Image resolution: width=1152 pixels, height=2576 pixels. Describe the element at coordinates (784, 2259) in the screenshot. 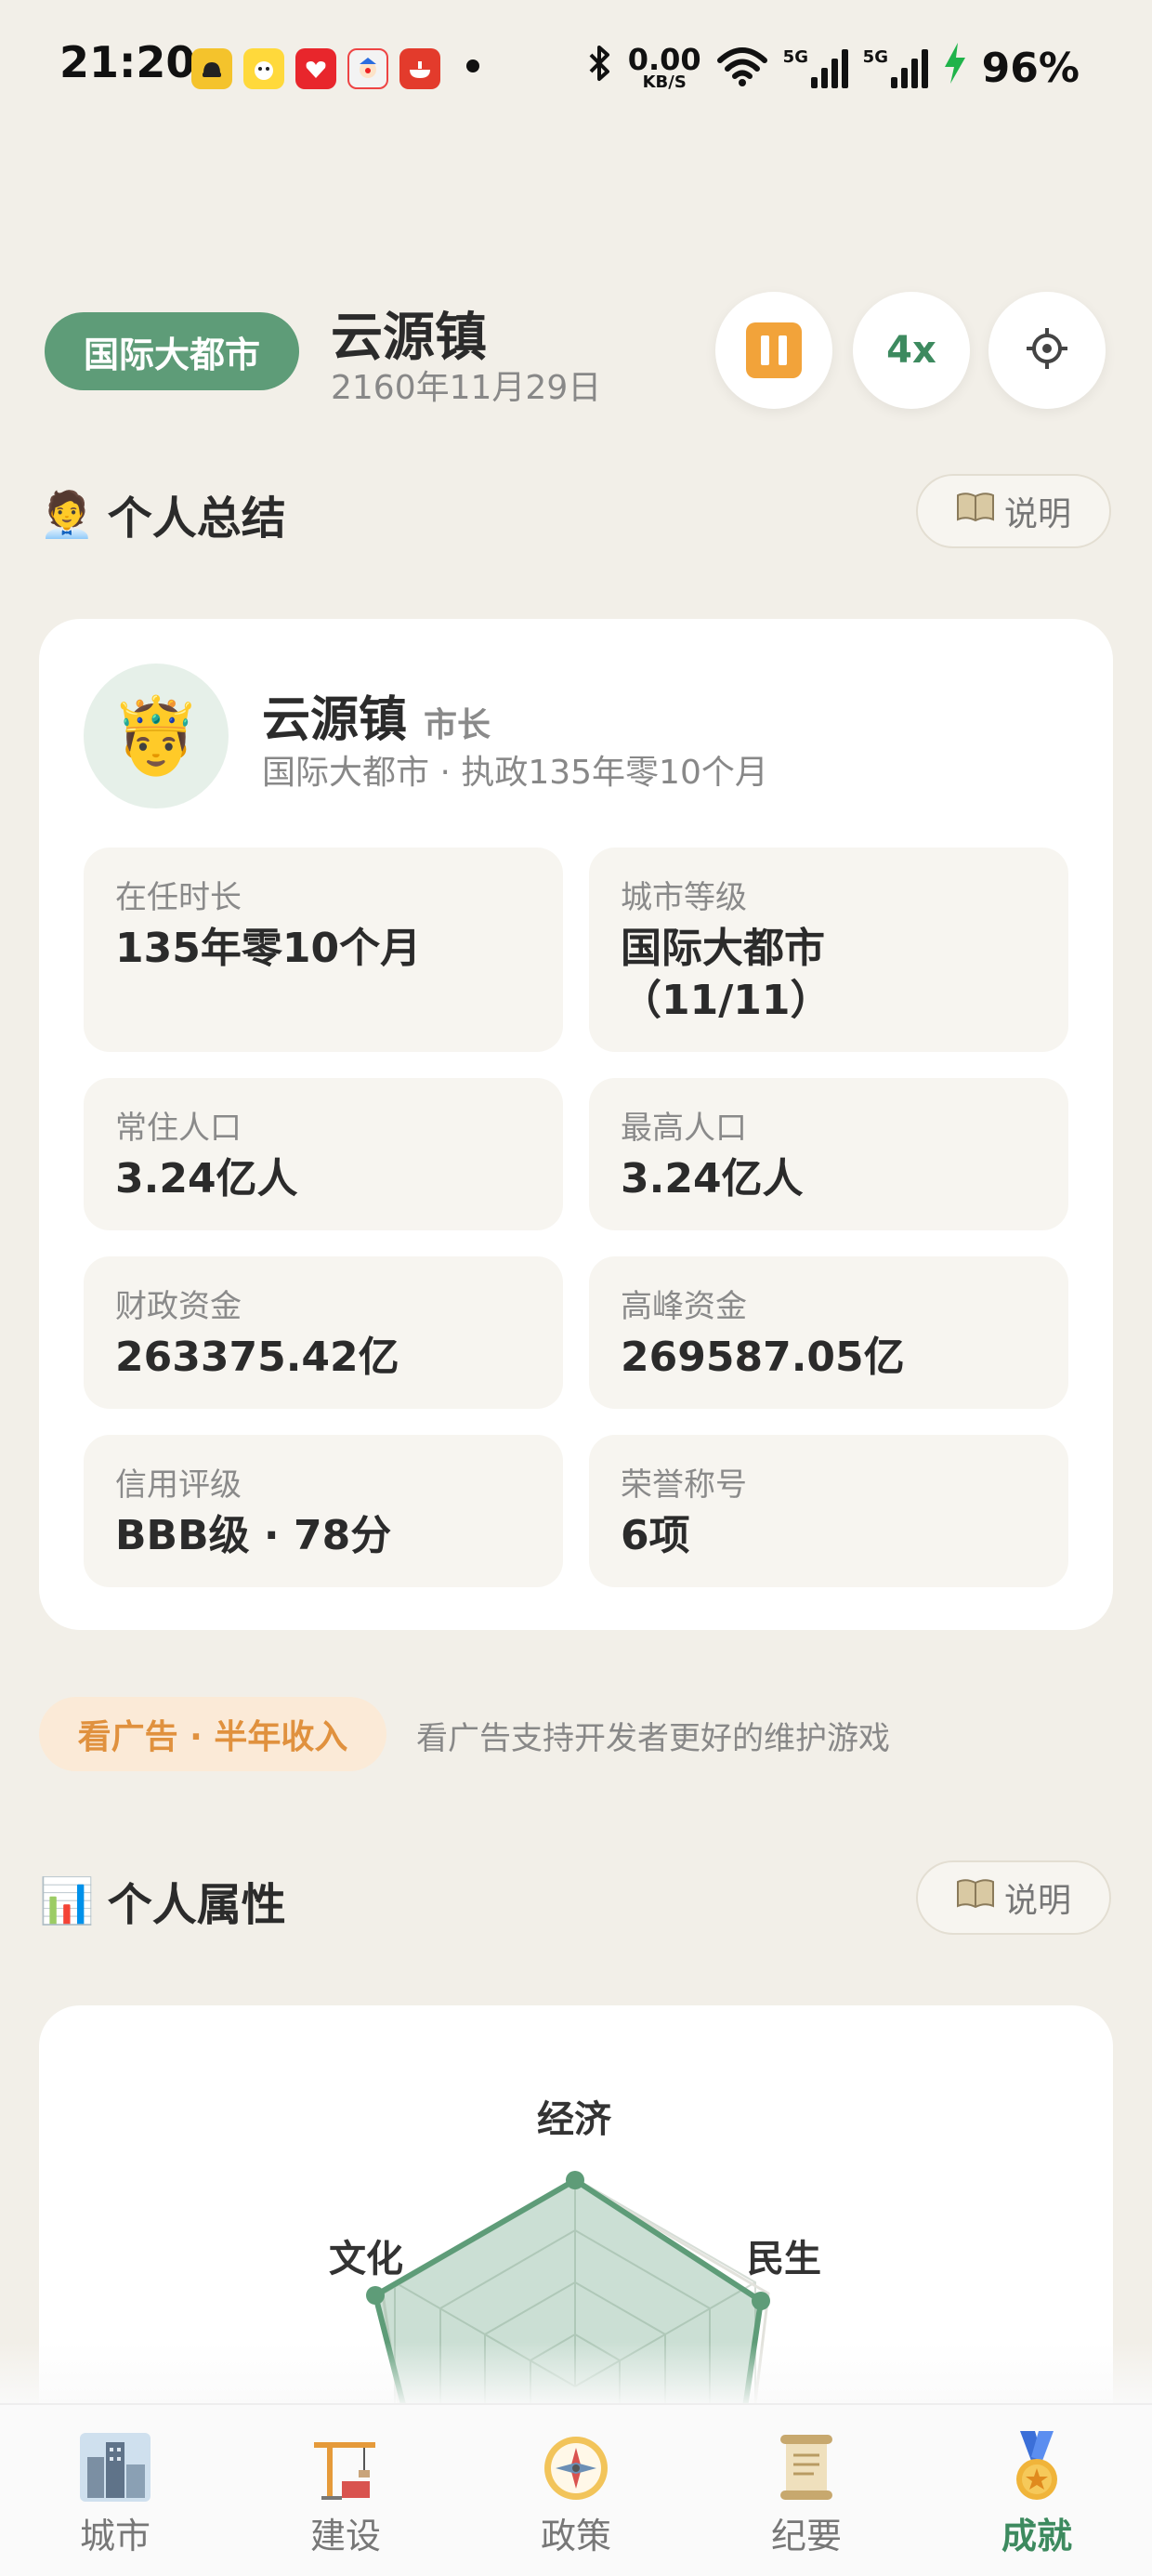

I see `radar-label-livelihood: 民生` at that location.